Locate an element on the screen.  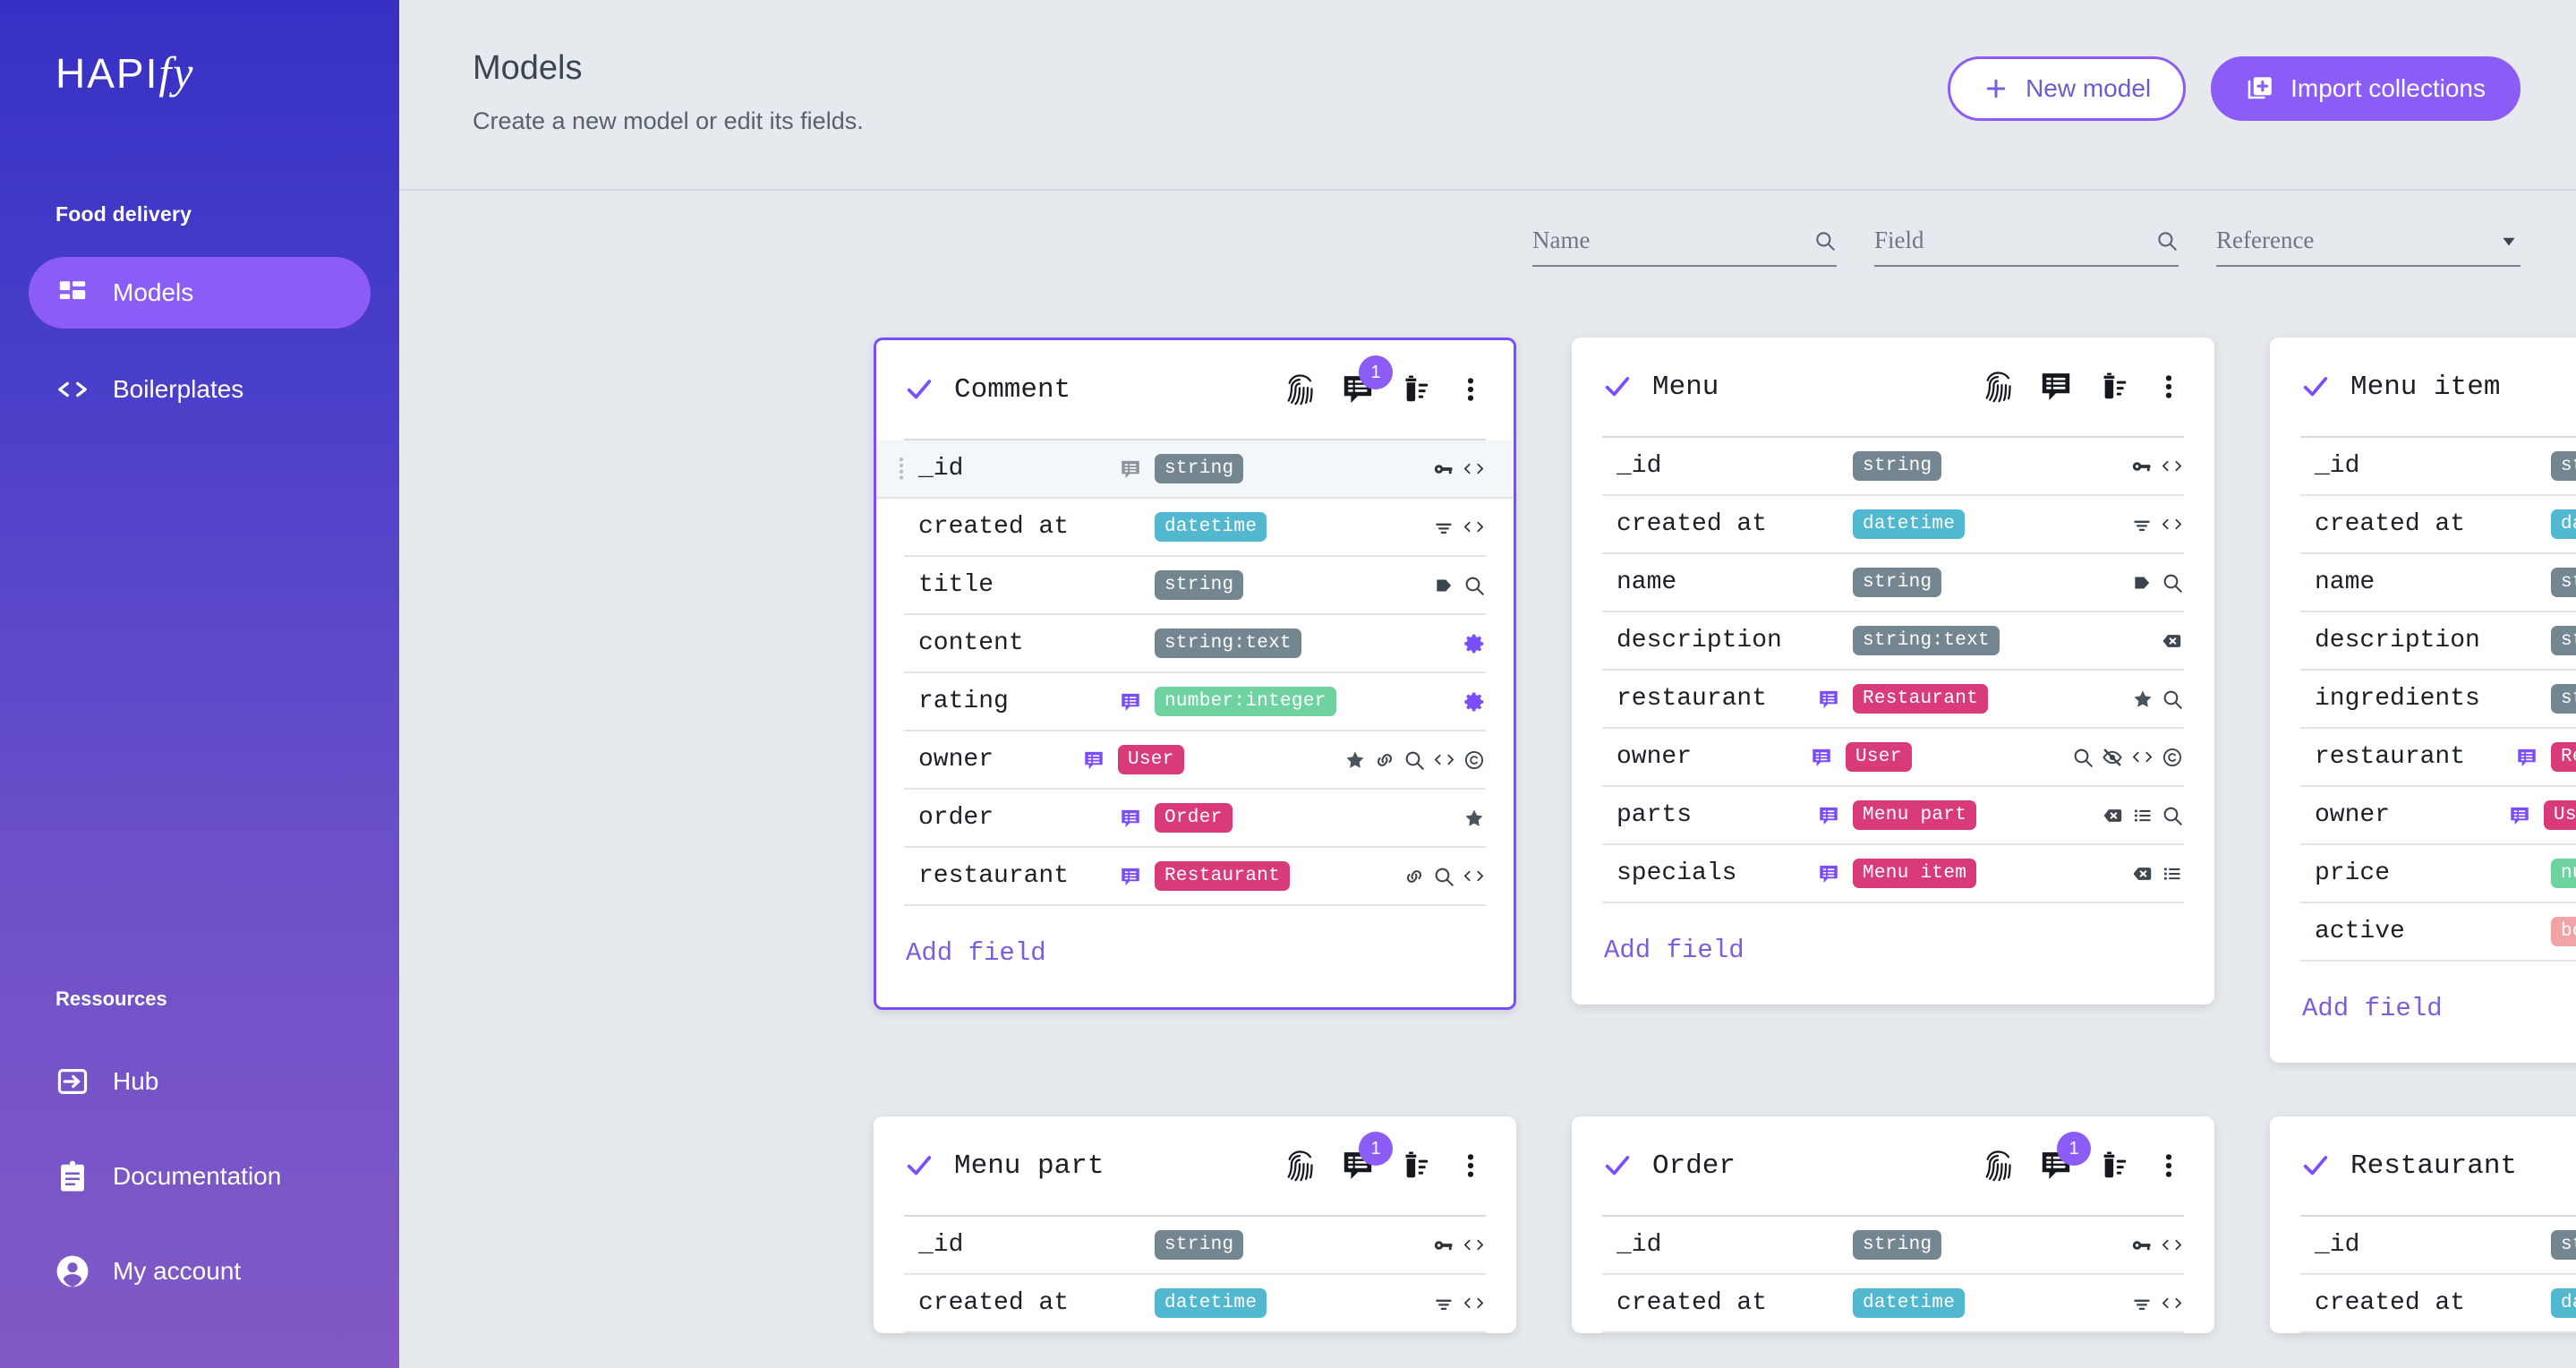
filter-name: Name is located at coordinates (1684, 247).